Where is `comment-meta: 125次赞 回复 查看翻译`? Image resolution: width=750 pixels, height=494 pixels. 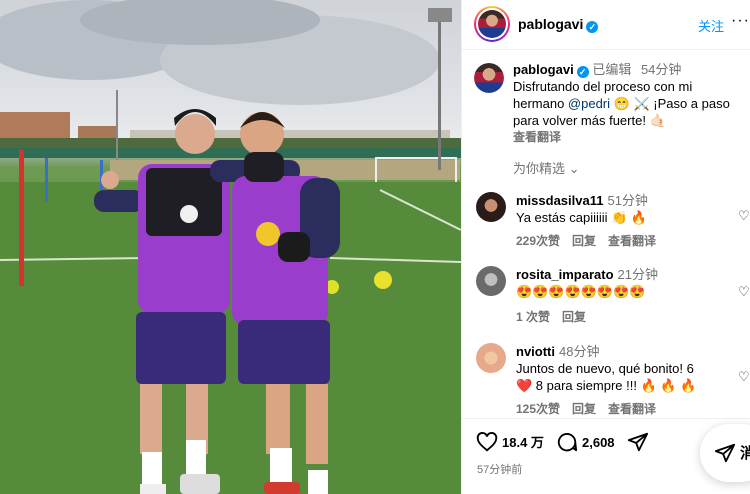 comment-meta: 125次赞 回复 查看翻译 is located at coordinates (592, 408).